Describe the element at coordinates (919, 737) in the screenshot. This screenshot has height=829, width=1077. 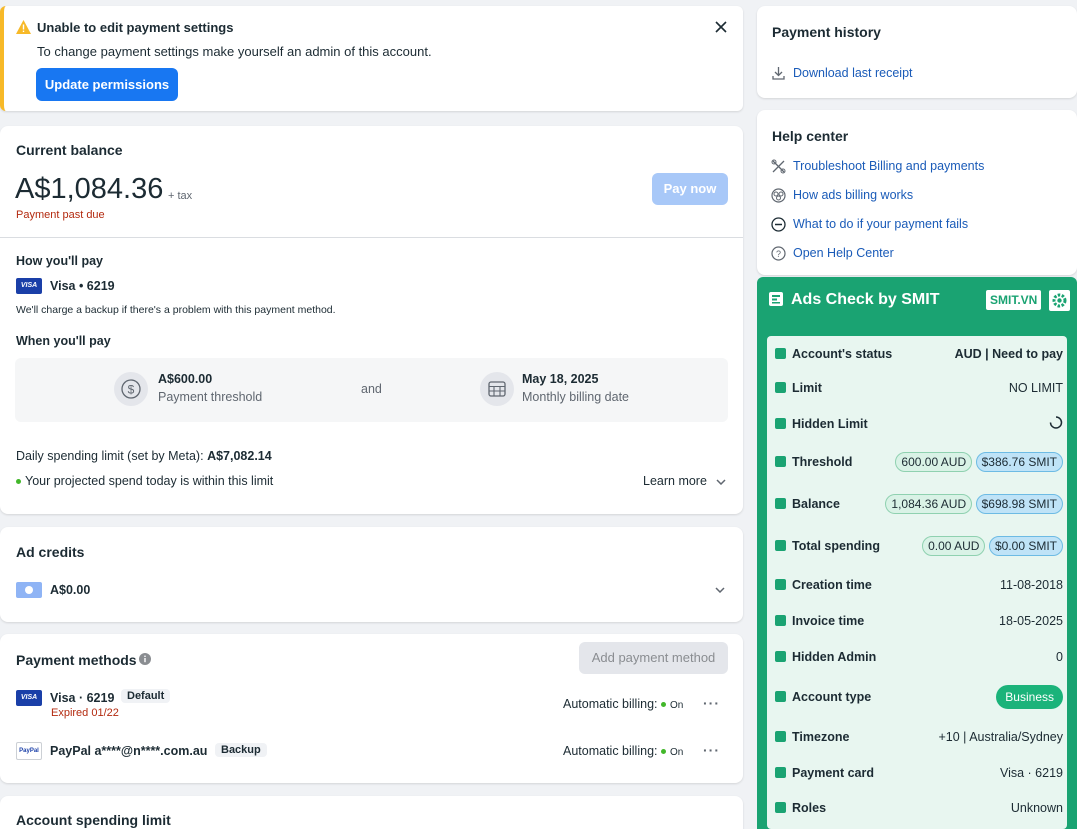
I see `row-timezone: Timezone +10 | Australia/Sydney` at that location.